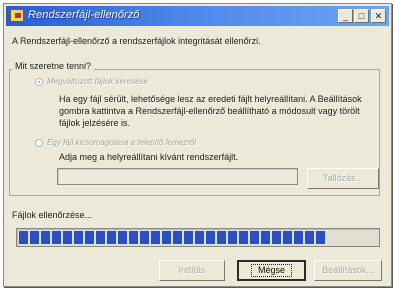 The image size is (395, 292). Describe the element at coordinates (53, 66) in the screenshot. I see `group-title: Mit szeretne tenni?` at that location.